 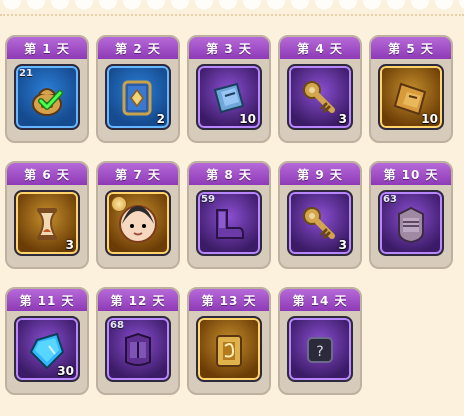 I want to click on day-label: 第 6 天, so click(x=47, y=174).